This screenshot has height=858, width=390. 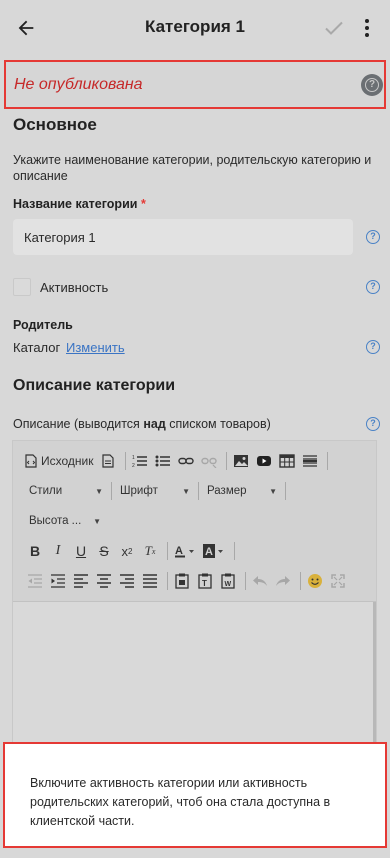 I want to click on toolbar-row-4: B I U S x2 Tx A A, so click(x=132, y=551).